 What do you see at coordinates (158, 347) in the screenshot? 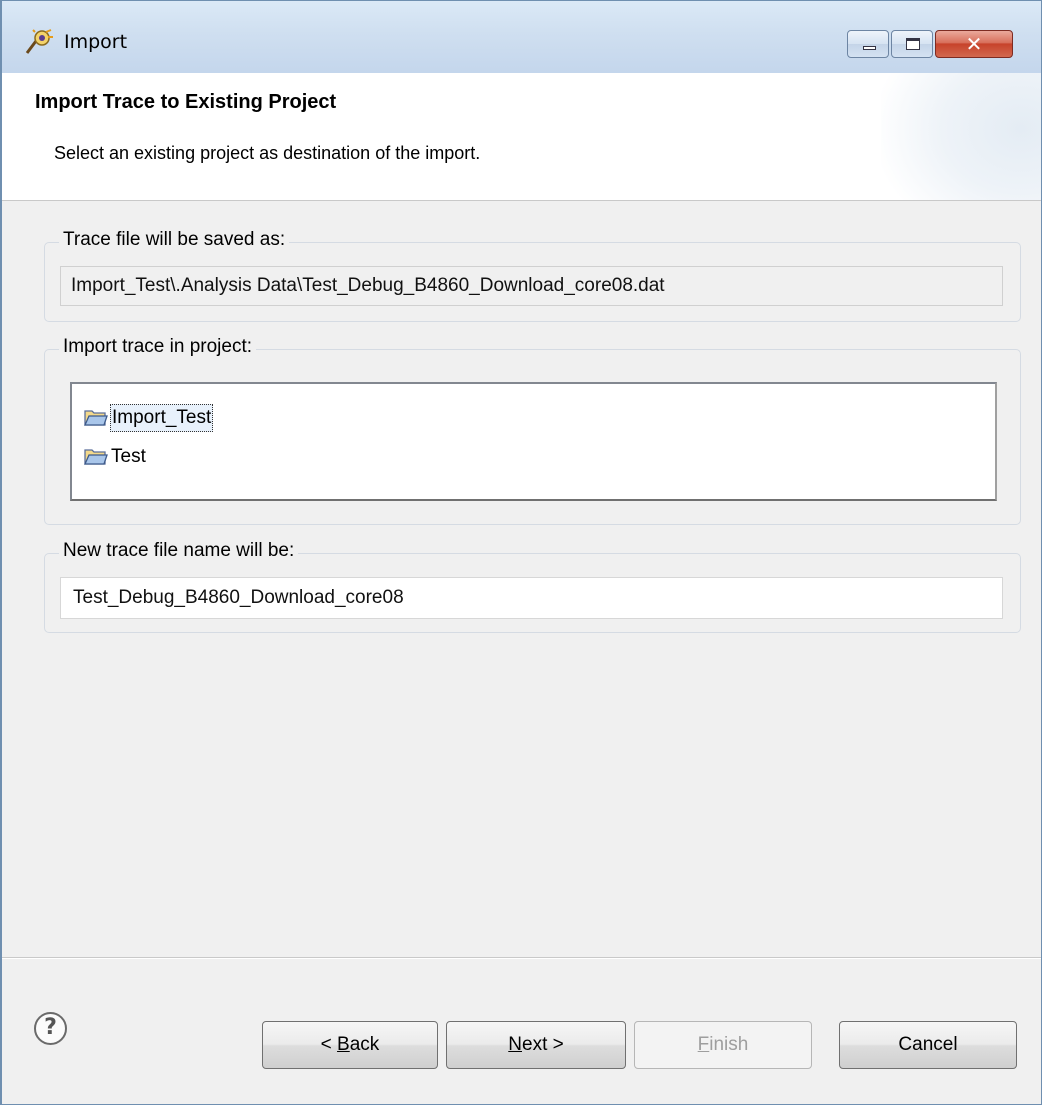
I see `project-label: Import trace in project:` at bounding box center [158, 347].